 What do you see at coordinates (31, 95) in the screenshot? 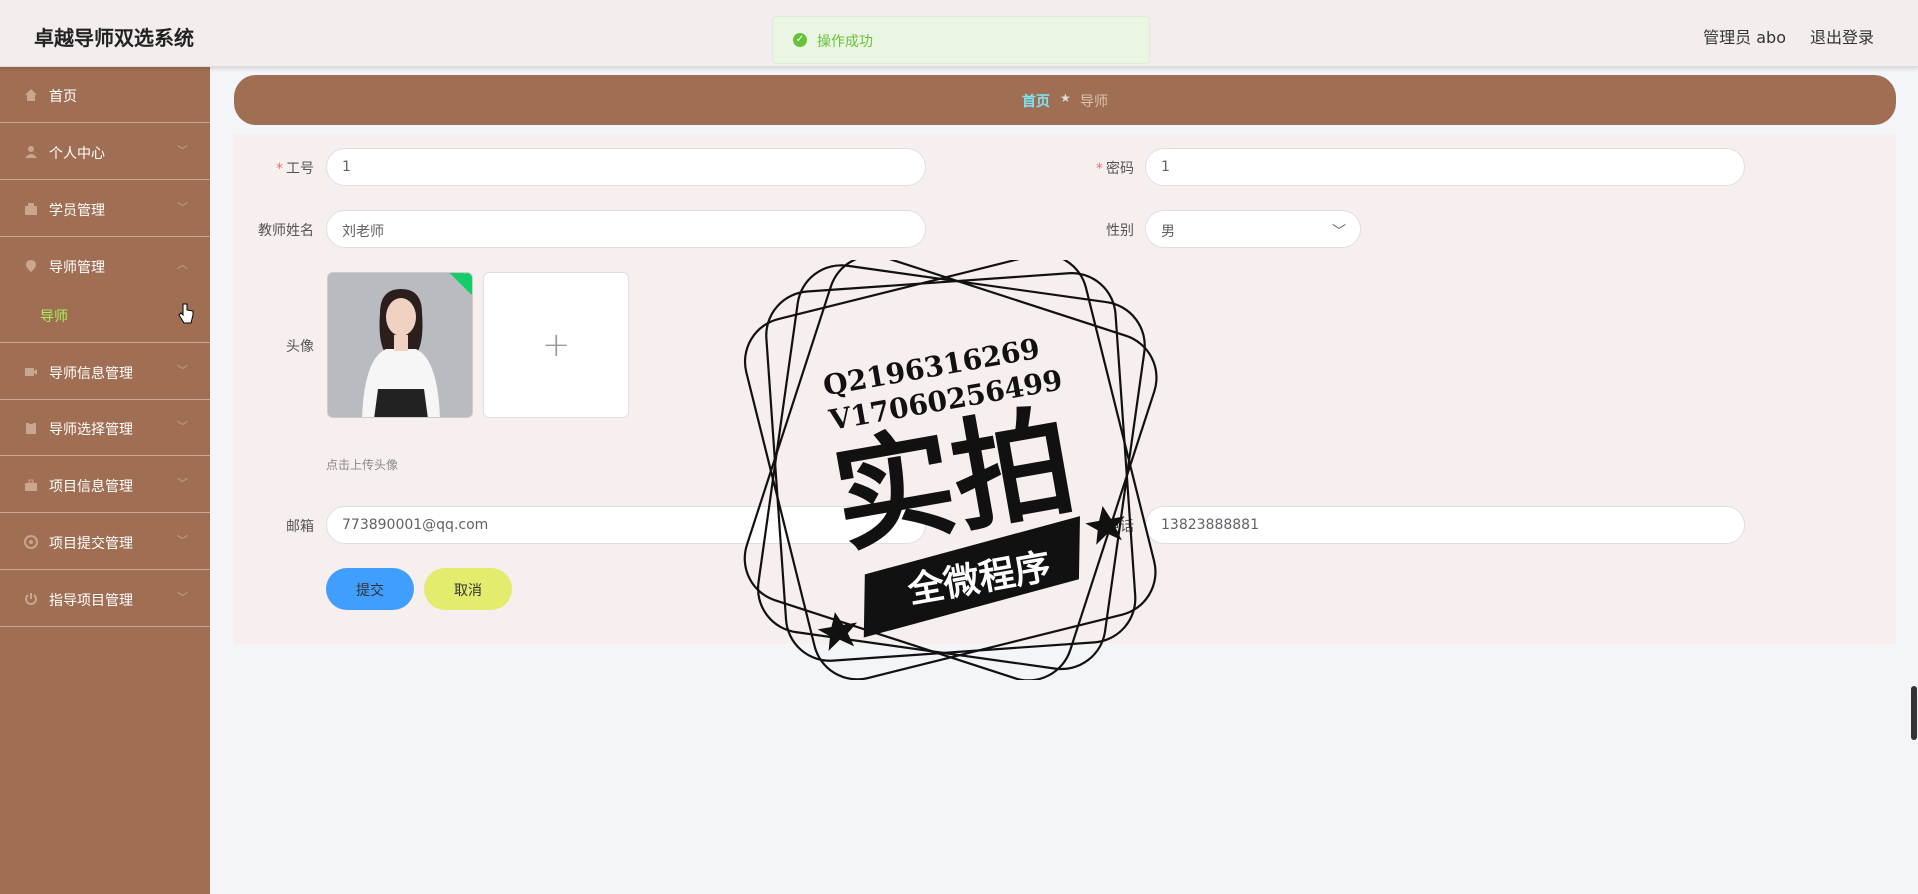
I see `home-icon` at bounding box center [31, 95].